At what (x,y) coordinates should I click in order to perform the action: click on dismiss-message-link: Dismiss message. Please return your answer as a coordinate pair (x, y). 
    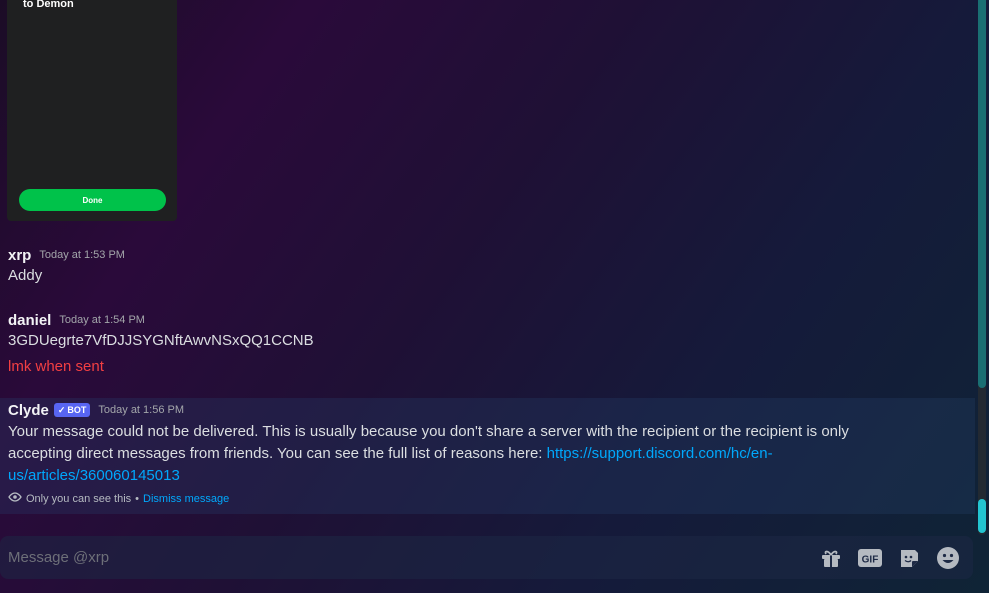
    Looking at the image, I should click on (186, 499).